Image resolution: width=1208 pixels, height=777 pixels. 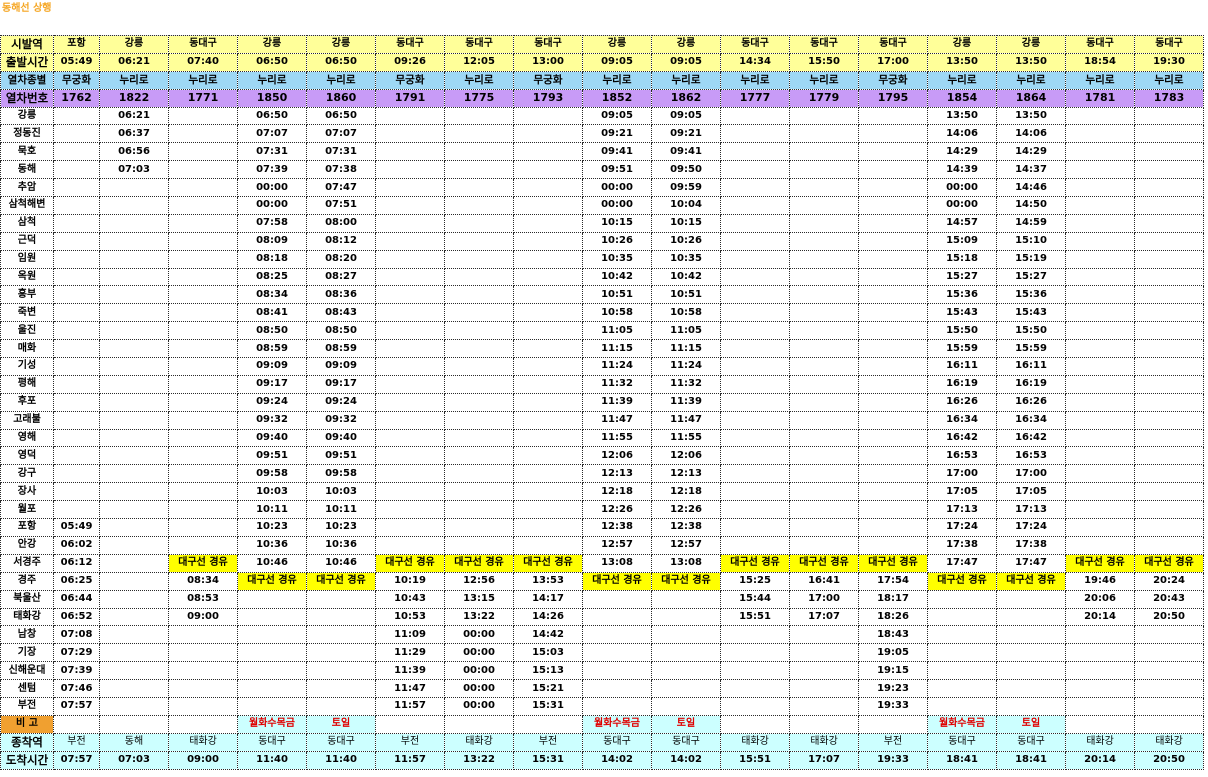 I want to click on terminal-cell: 동해, so click(x=134, y=742).